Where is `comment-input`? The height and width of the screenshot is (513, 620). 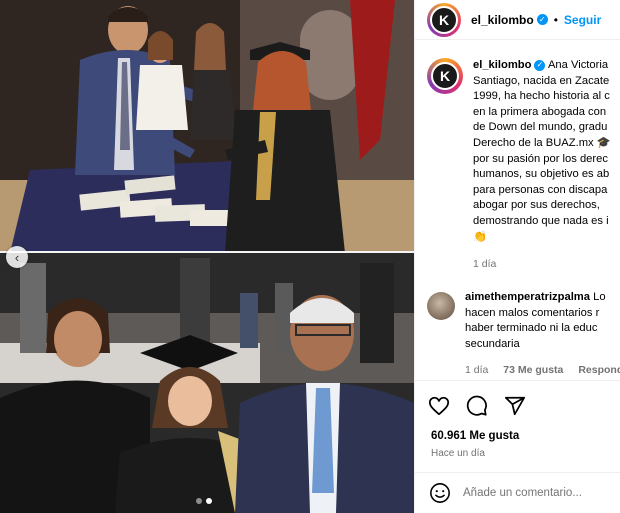
comment-input is located at coordinates (538, 493).